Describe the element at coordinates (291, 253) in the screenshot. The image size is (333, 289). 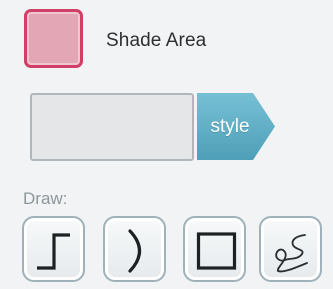
I see `freehand-icon` at that location.